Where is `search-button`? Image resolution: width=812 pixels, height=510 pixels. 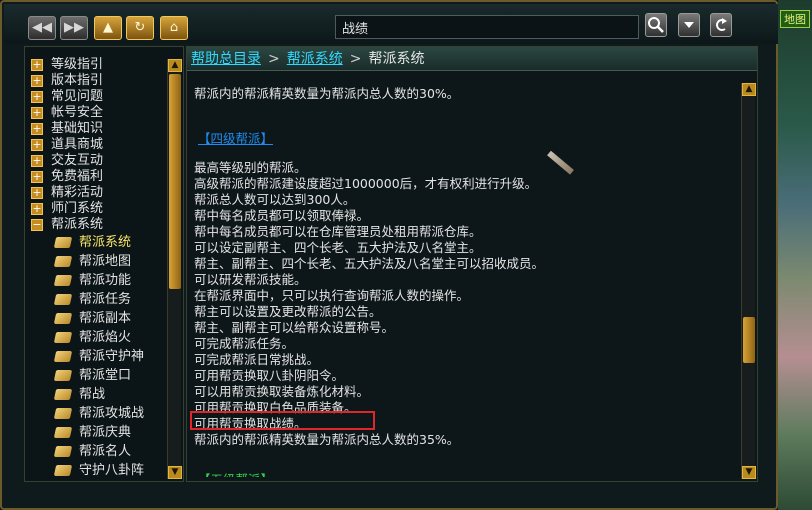
search-button is located at coordinates (656, 25).